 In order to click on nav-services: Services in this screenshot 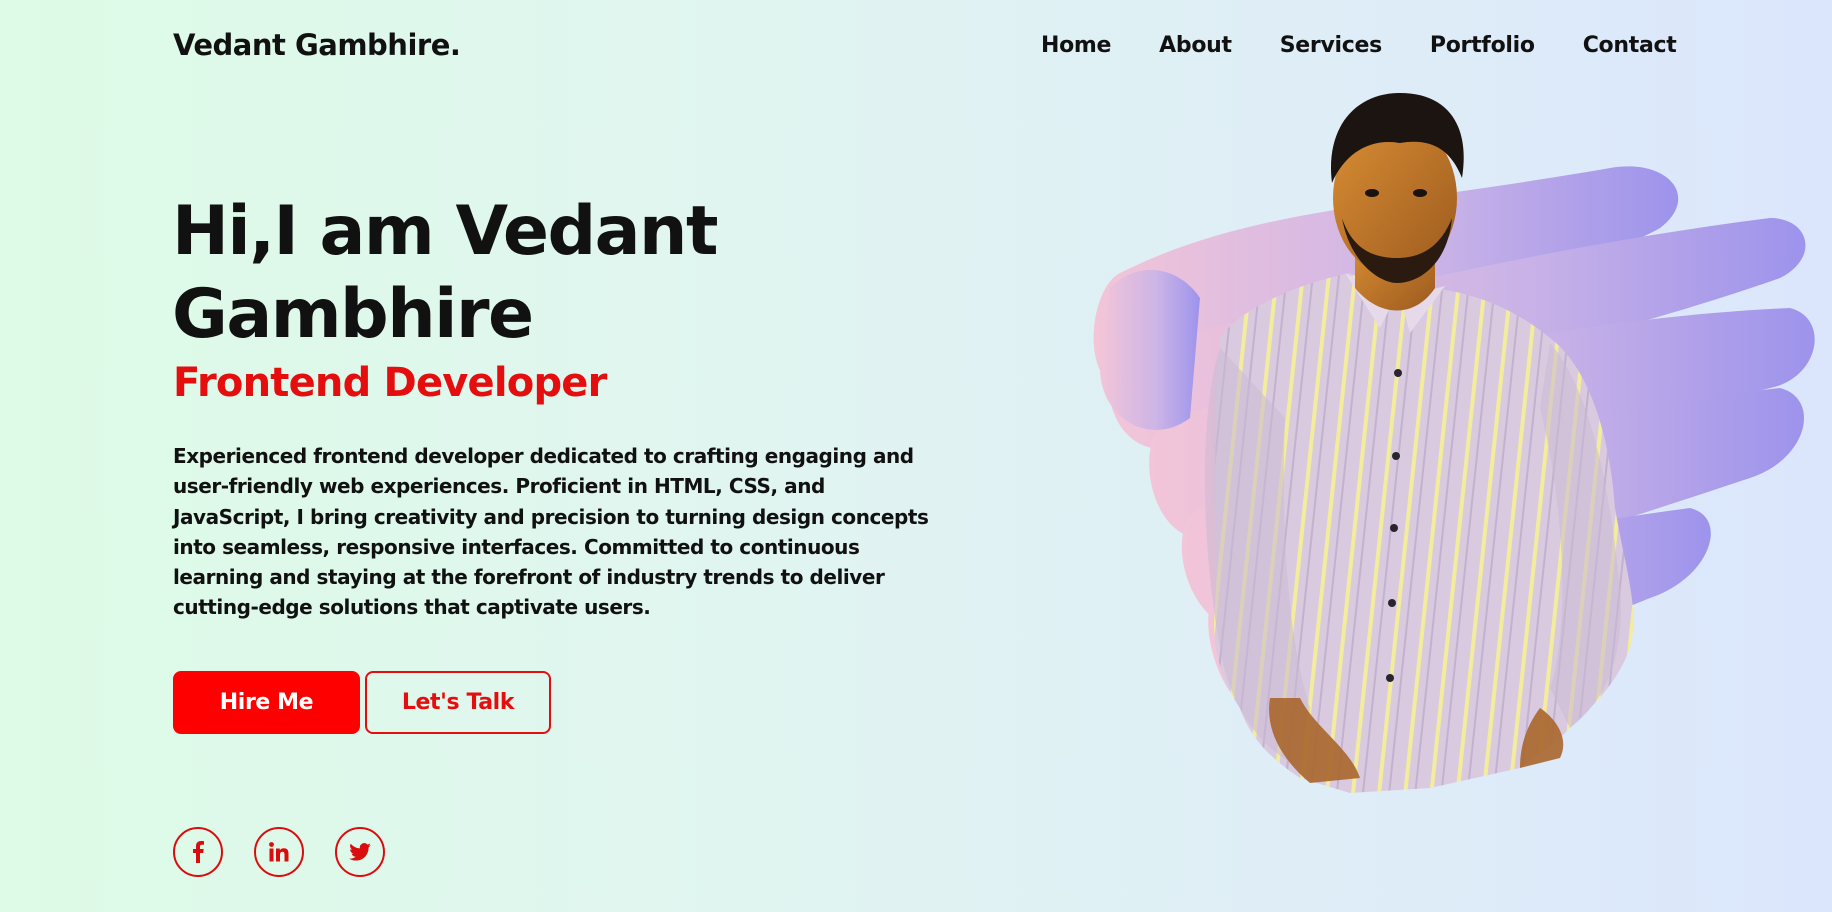, I will do `click(1331, 45)`.